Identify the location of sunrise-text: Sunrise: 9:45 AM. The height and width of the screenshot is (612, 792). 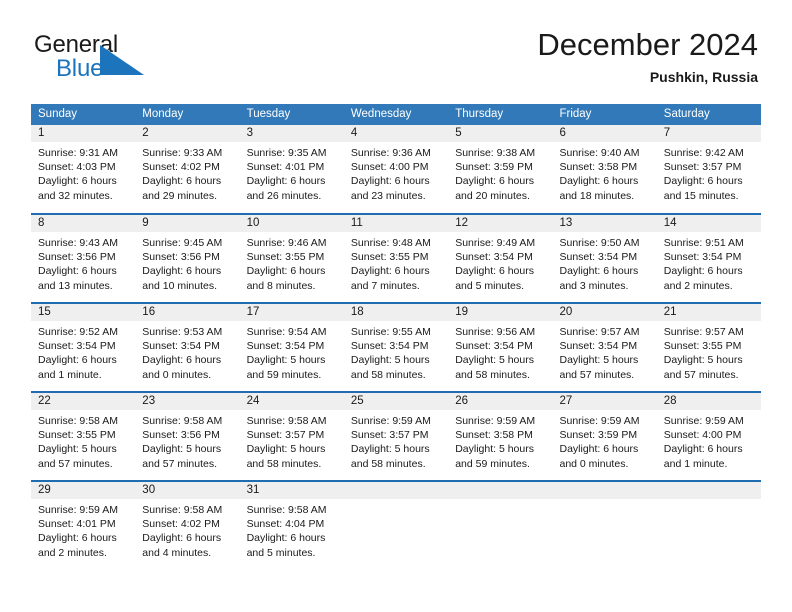
(182, 243).